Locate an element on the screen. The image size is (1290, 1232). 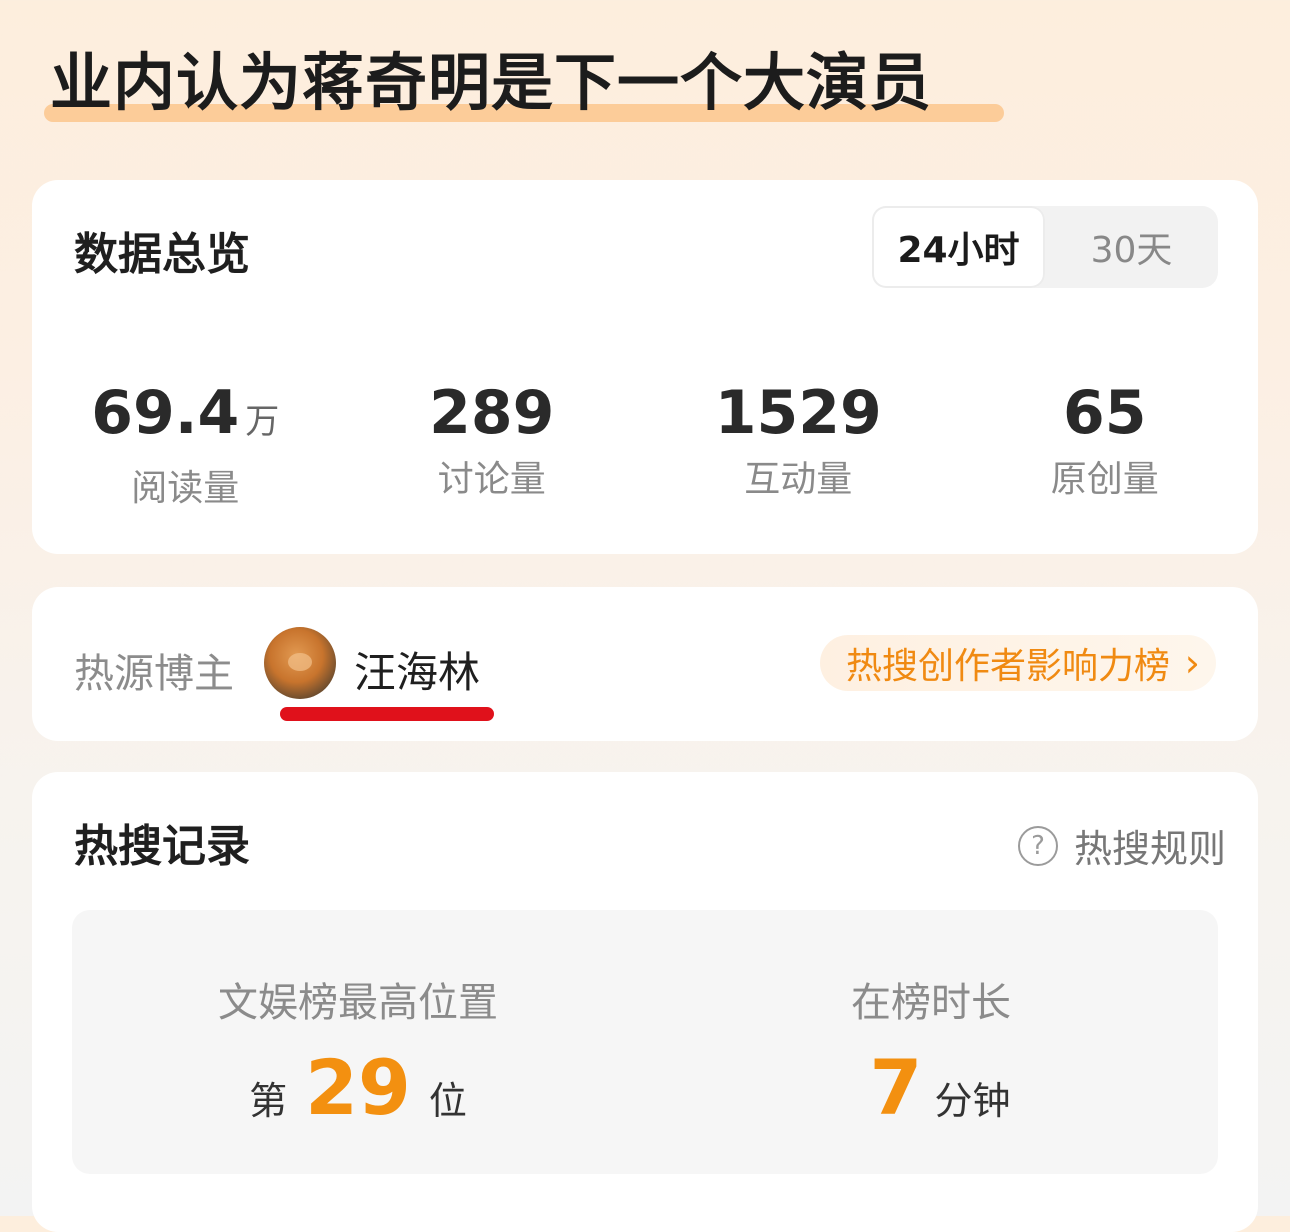
records-title: 热搜记录 is located at coordinates (162, 846).